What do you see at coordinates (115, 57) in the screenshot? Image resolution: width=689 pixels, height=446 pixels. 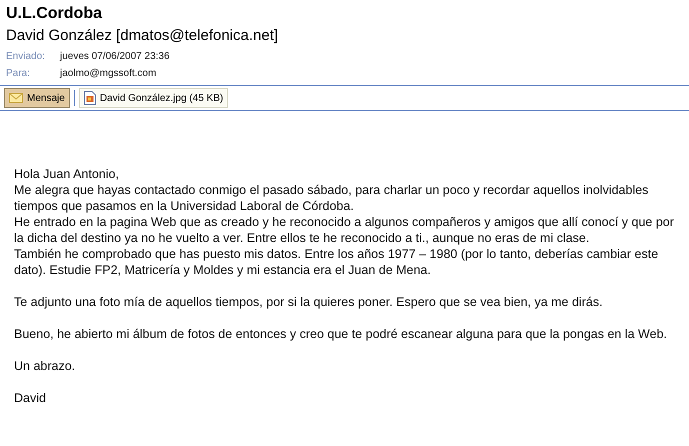 I see `field-value: jueves 07/06/2007 23:36` at bounding box center [115, 57].